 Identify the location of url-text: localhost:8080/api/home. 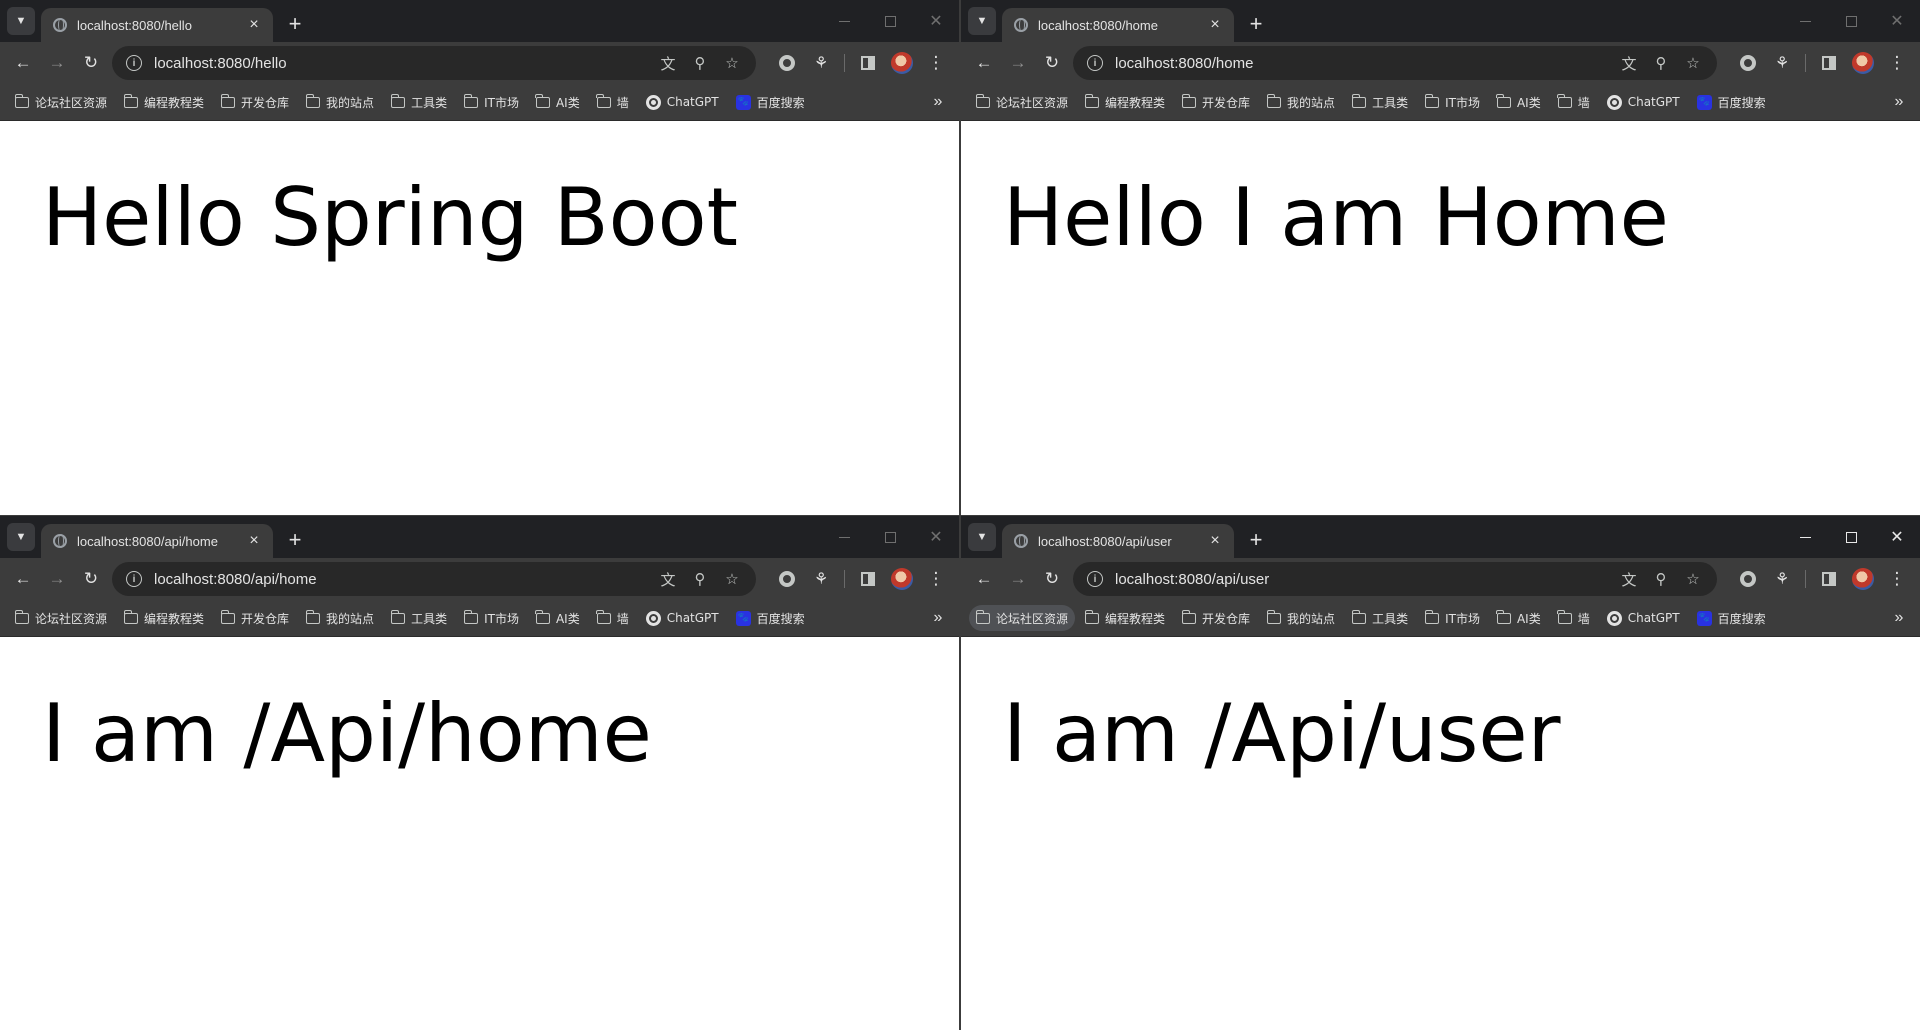
(403, 579).